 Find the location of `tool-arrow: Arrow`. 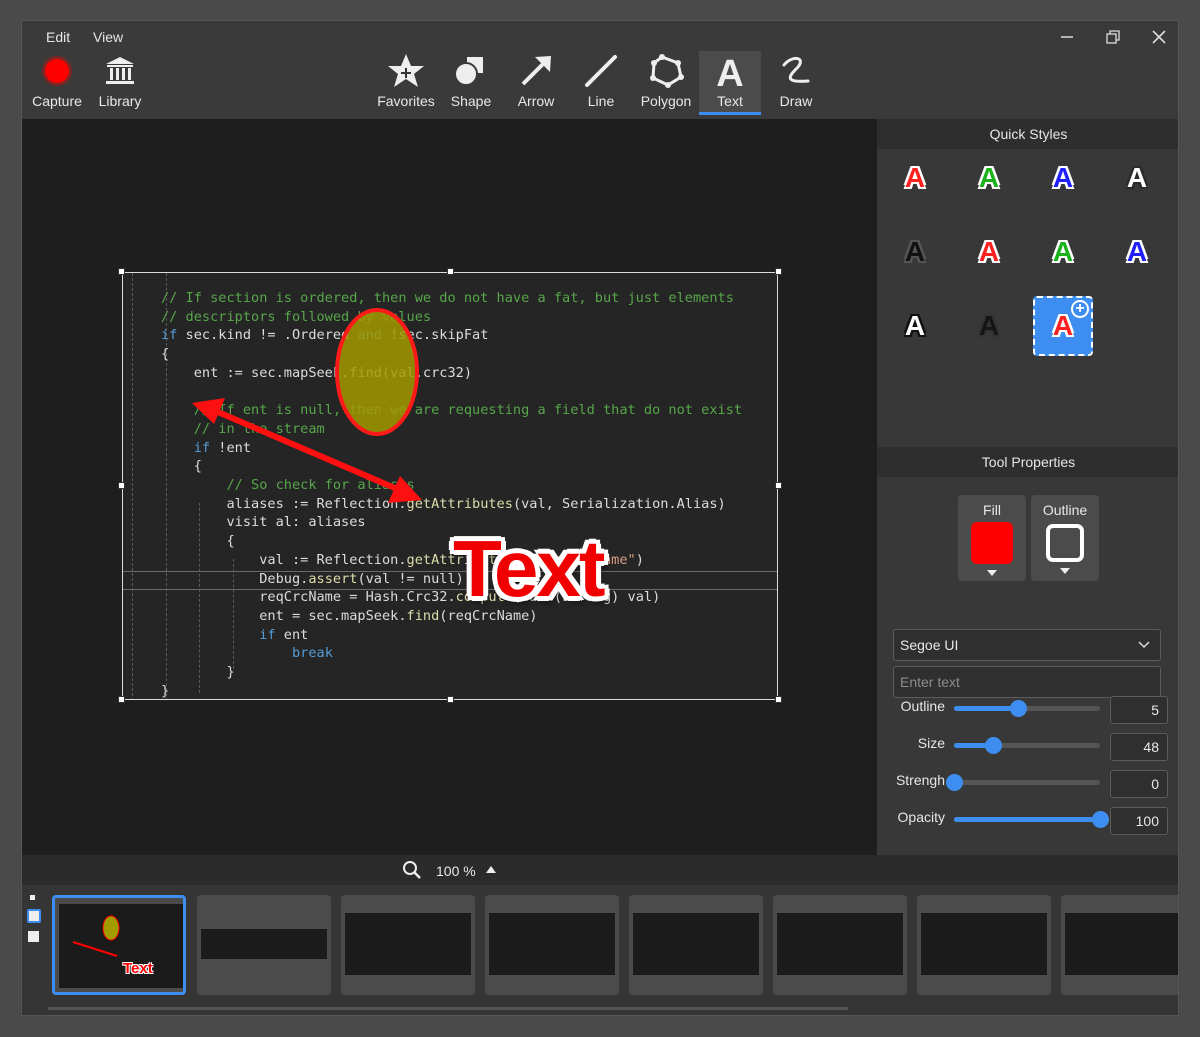

tool-arrow: Arrow is located at coordinates (536, 83).